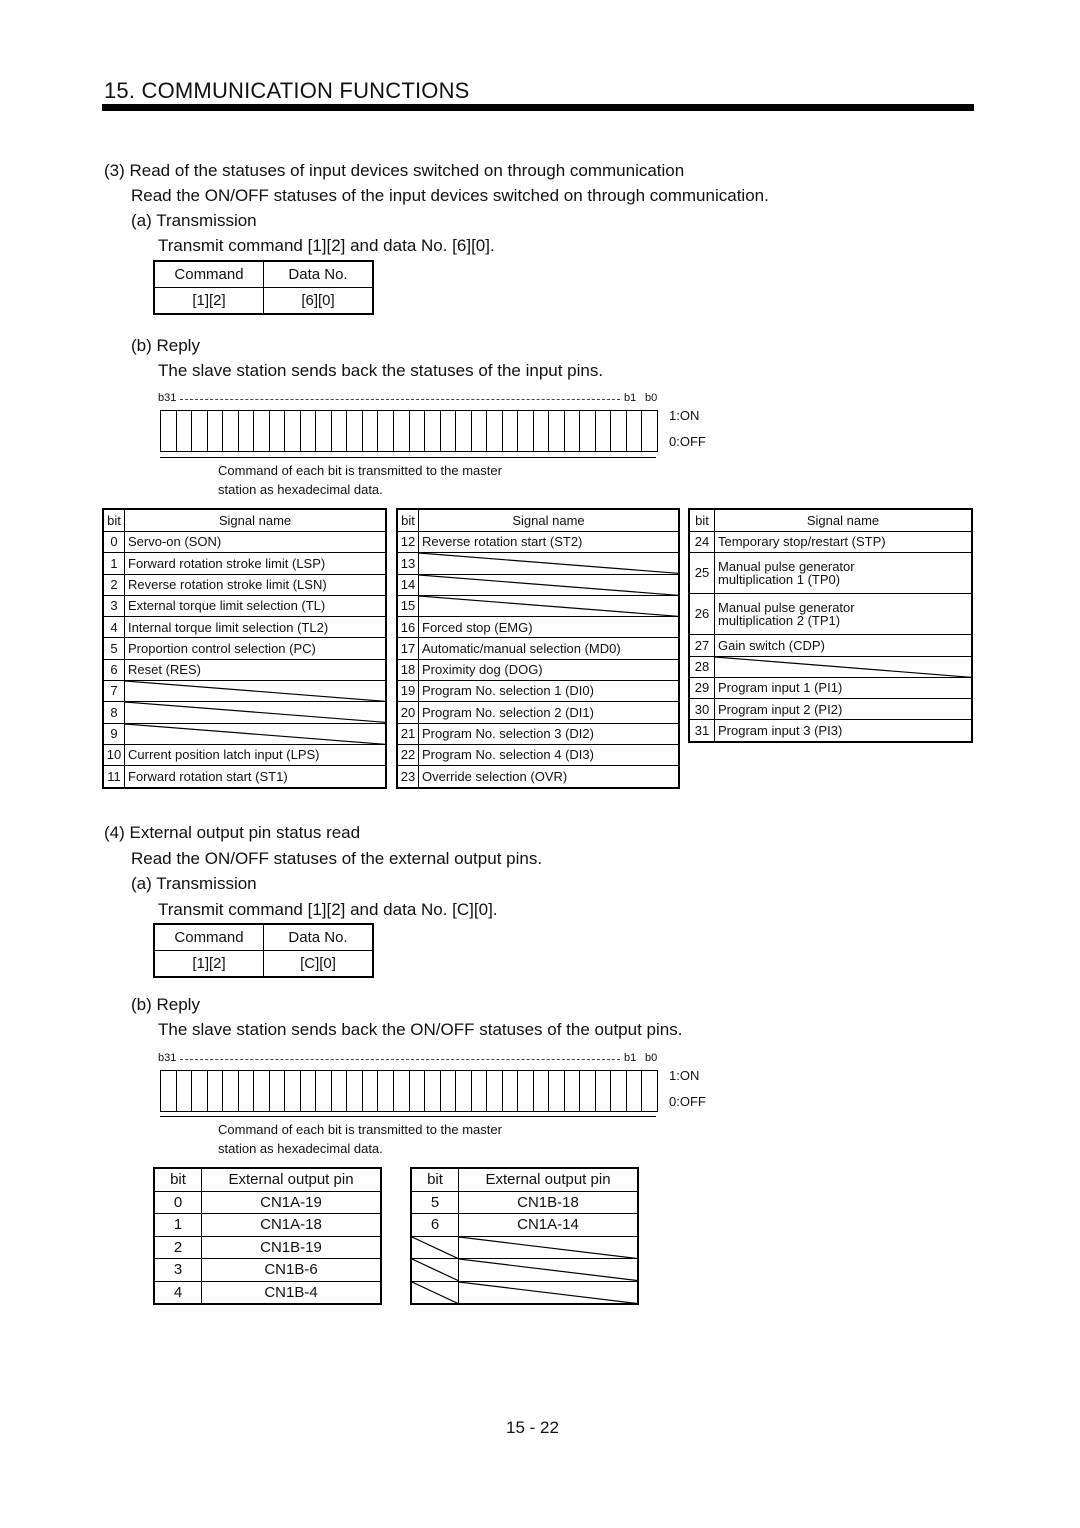  What do you see at coordinates (549, 755) in the screenshot?
I see `signal-name: Program No. selection 4 (DI3)` at bounding box center [549, 755].